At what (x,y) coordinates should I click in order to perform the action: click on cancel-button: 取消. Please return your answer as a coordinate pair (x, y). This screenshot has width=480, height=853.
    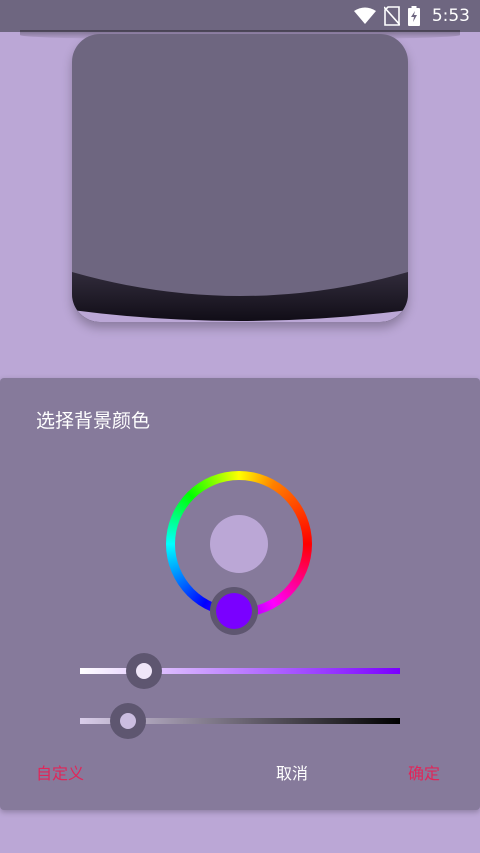
    Looking at the image, I should click on (292, 772).